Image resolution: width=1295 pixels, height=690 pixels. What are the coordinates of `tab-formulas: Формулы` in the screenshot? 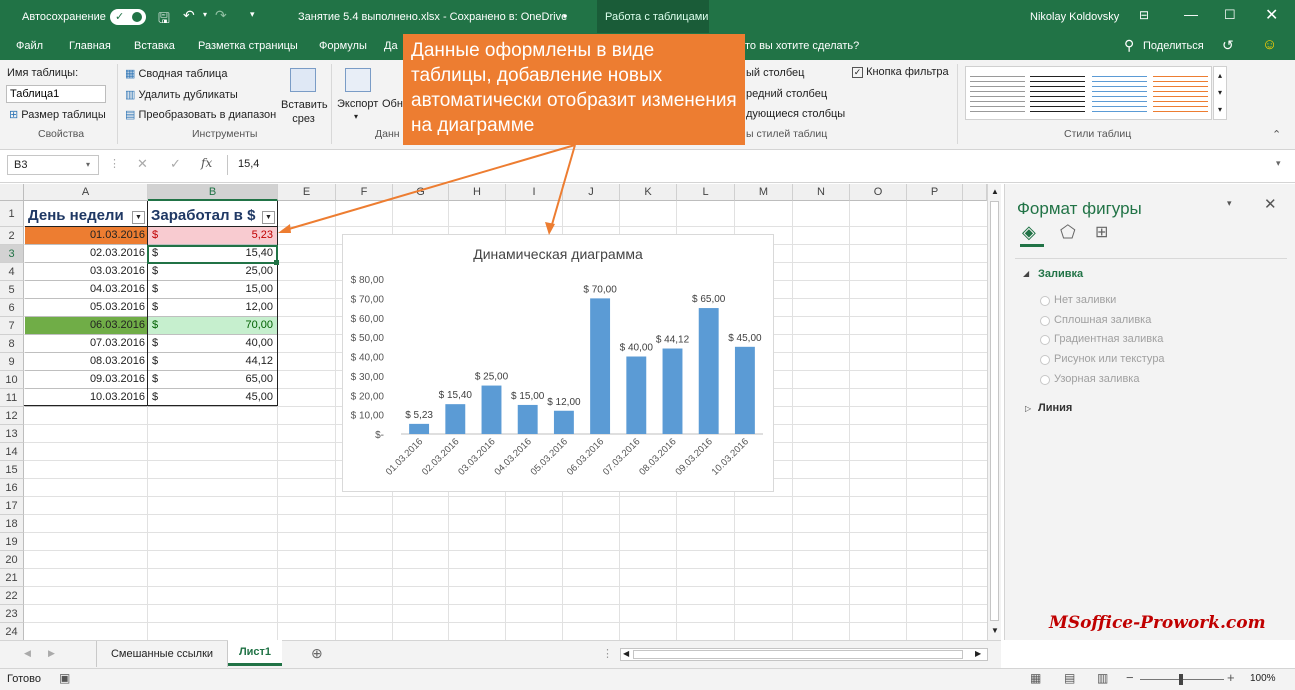 It's located at (343, 46).